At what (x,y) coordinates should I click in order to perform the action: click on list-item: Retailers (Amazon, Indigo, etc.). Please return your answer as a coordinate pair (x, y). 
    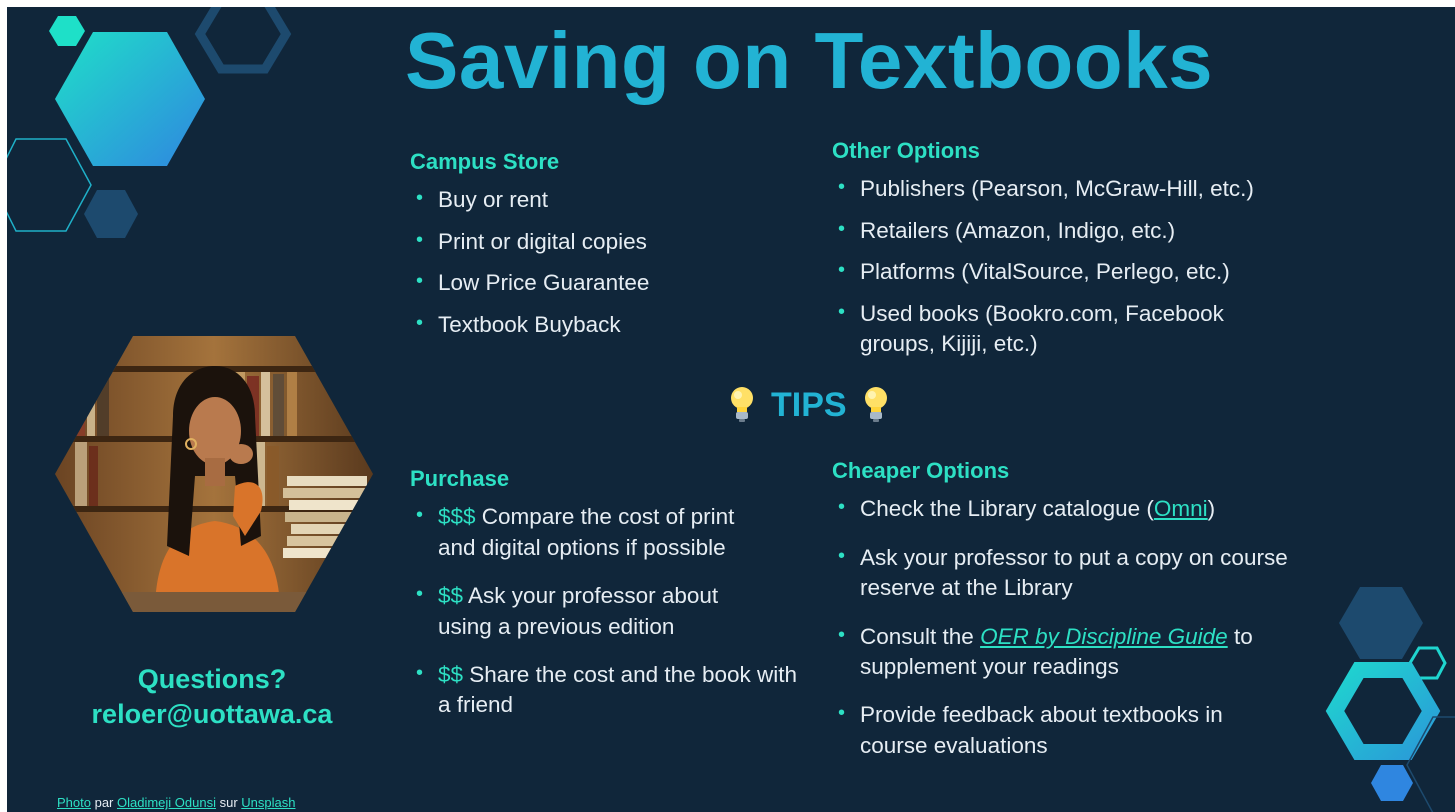
    Looking at the image, I should click on (1112, 231).